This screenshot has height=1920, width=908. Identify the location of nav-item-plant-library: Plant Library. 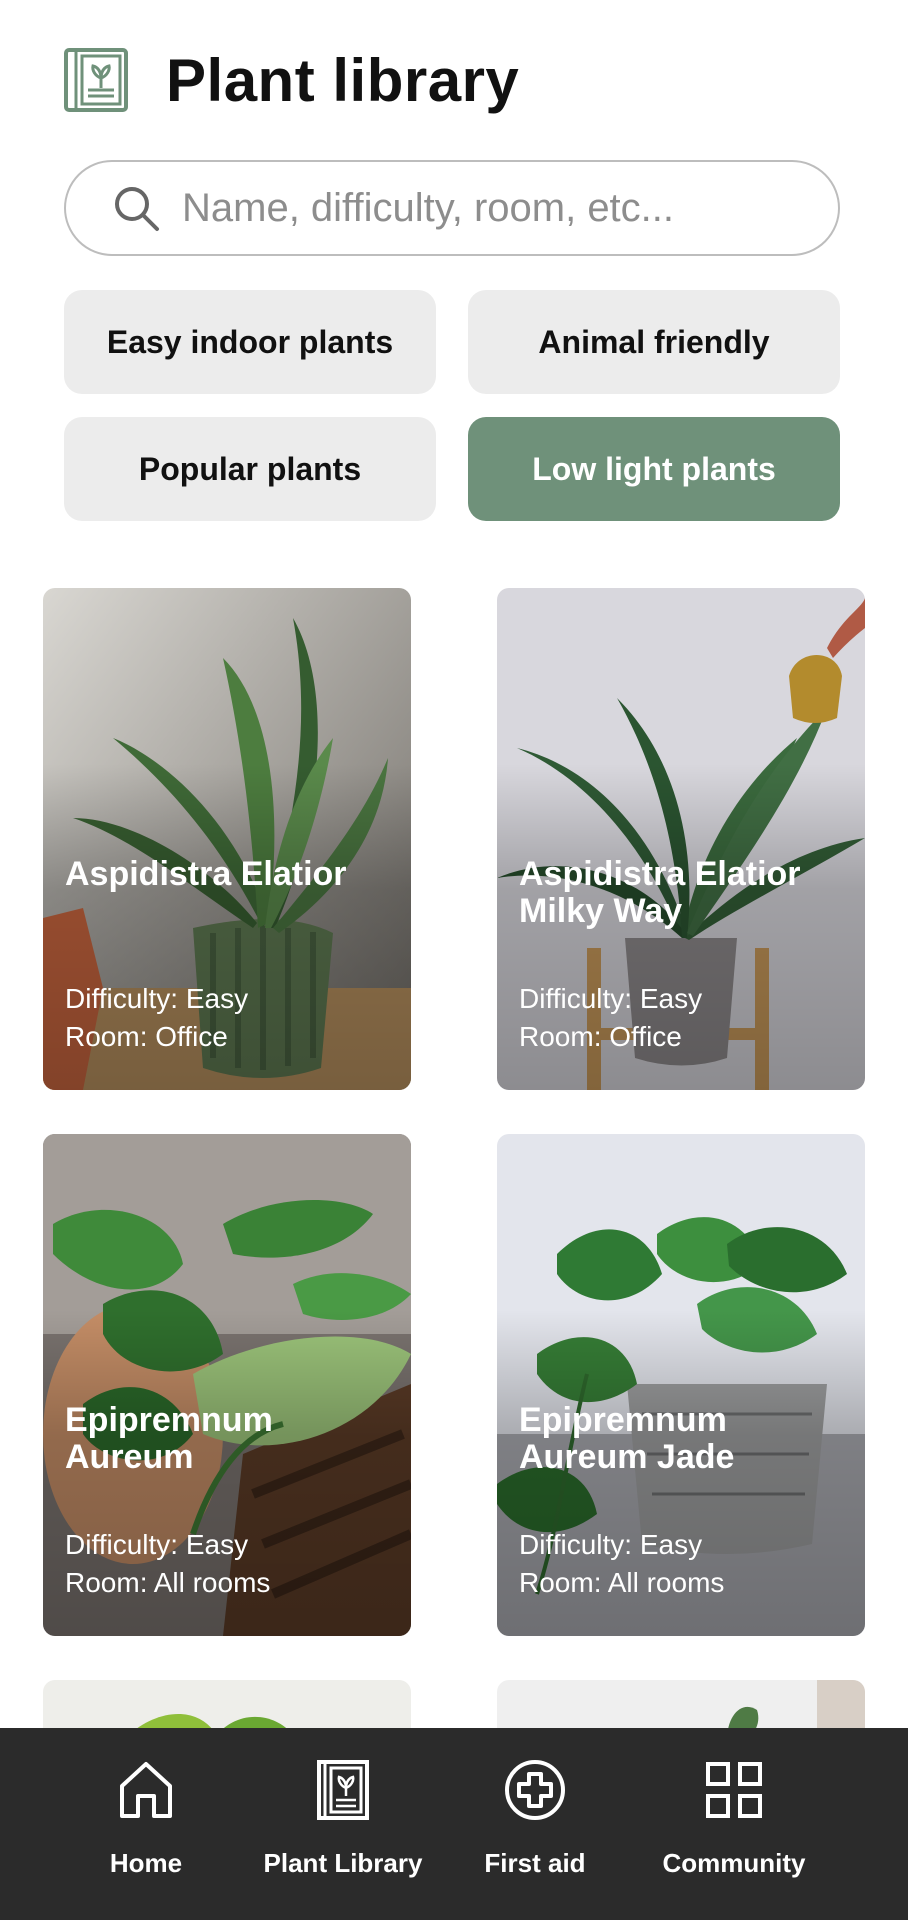
(343, 1818).